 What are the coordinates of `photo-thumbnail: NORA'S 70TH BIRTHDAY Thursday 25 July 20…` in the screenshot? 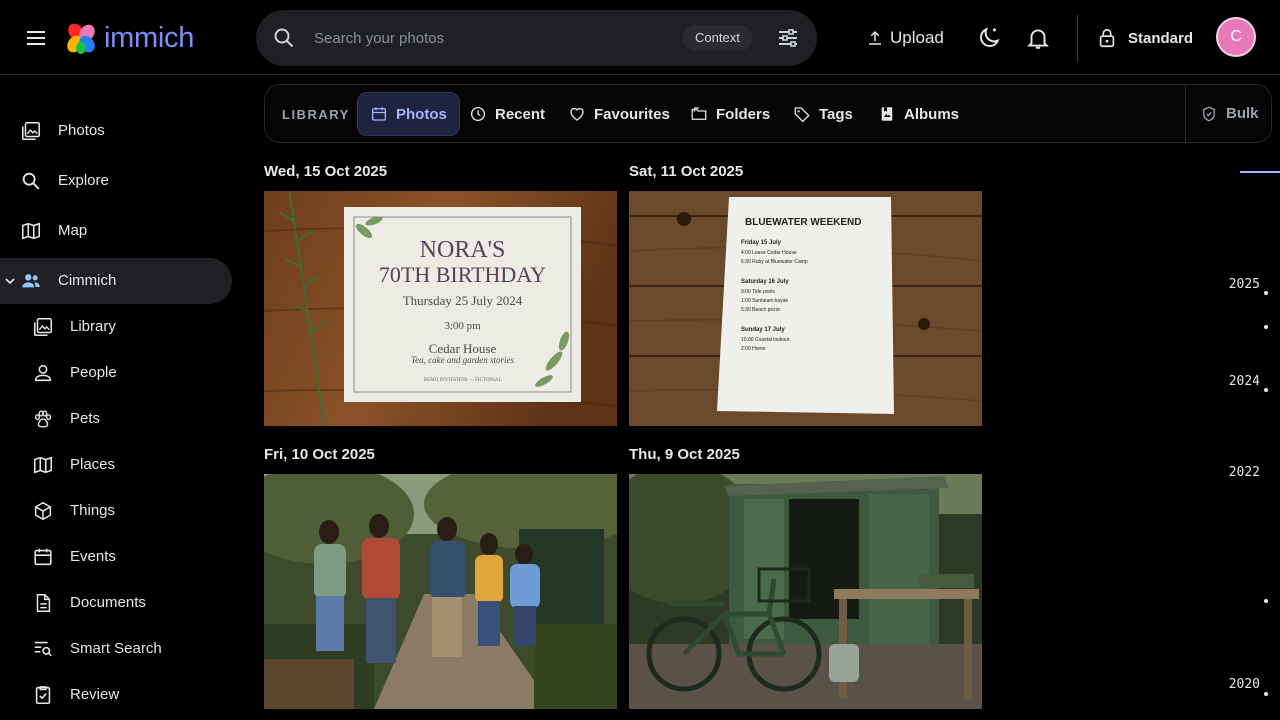 It's located at (440, 308).